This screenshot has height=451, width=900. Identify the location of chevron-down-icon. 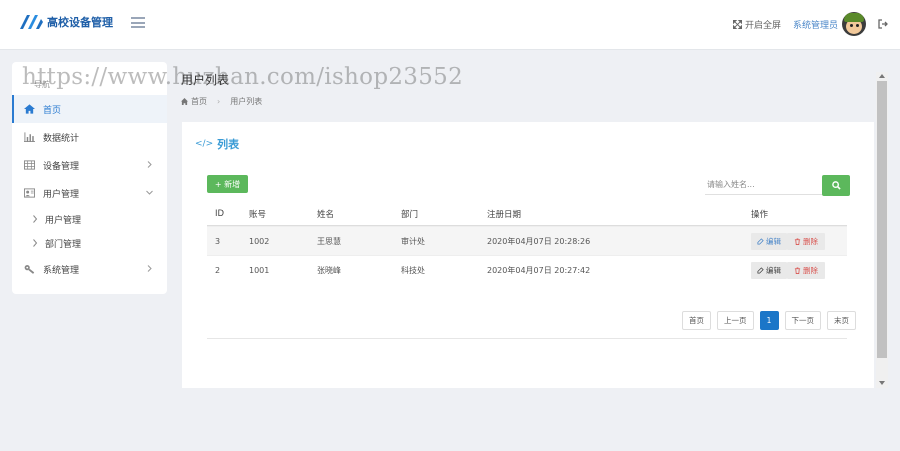
(149, 192).